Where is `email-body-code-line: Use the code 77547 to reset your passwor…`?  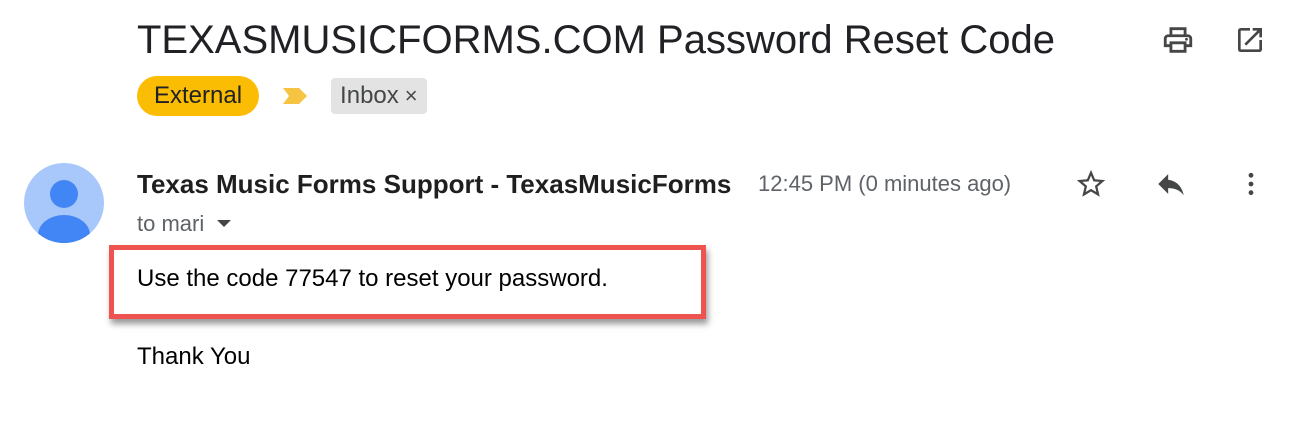
email-body-code-line: Use the code 77547 to reset your passwor… is located at coordinates (372, 278).